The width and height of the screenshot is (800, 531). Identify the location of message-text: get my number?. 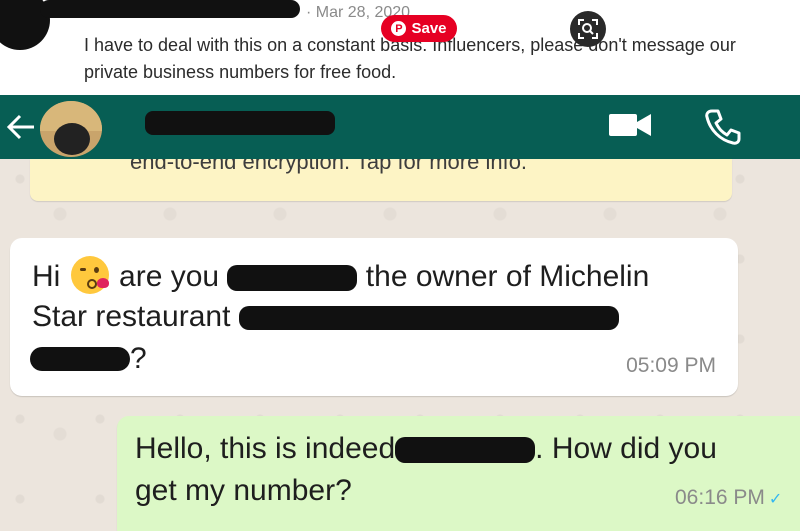
(243, 490).